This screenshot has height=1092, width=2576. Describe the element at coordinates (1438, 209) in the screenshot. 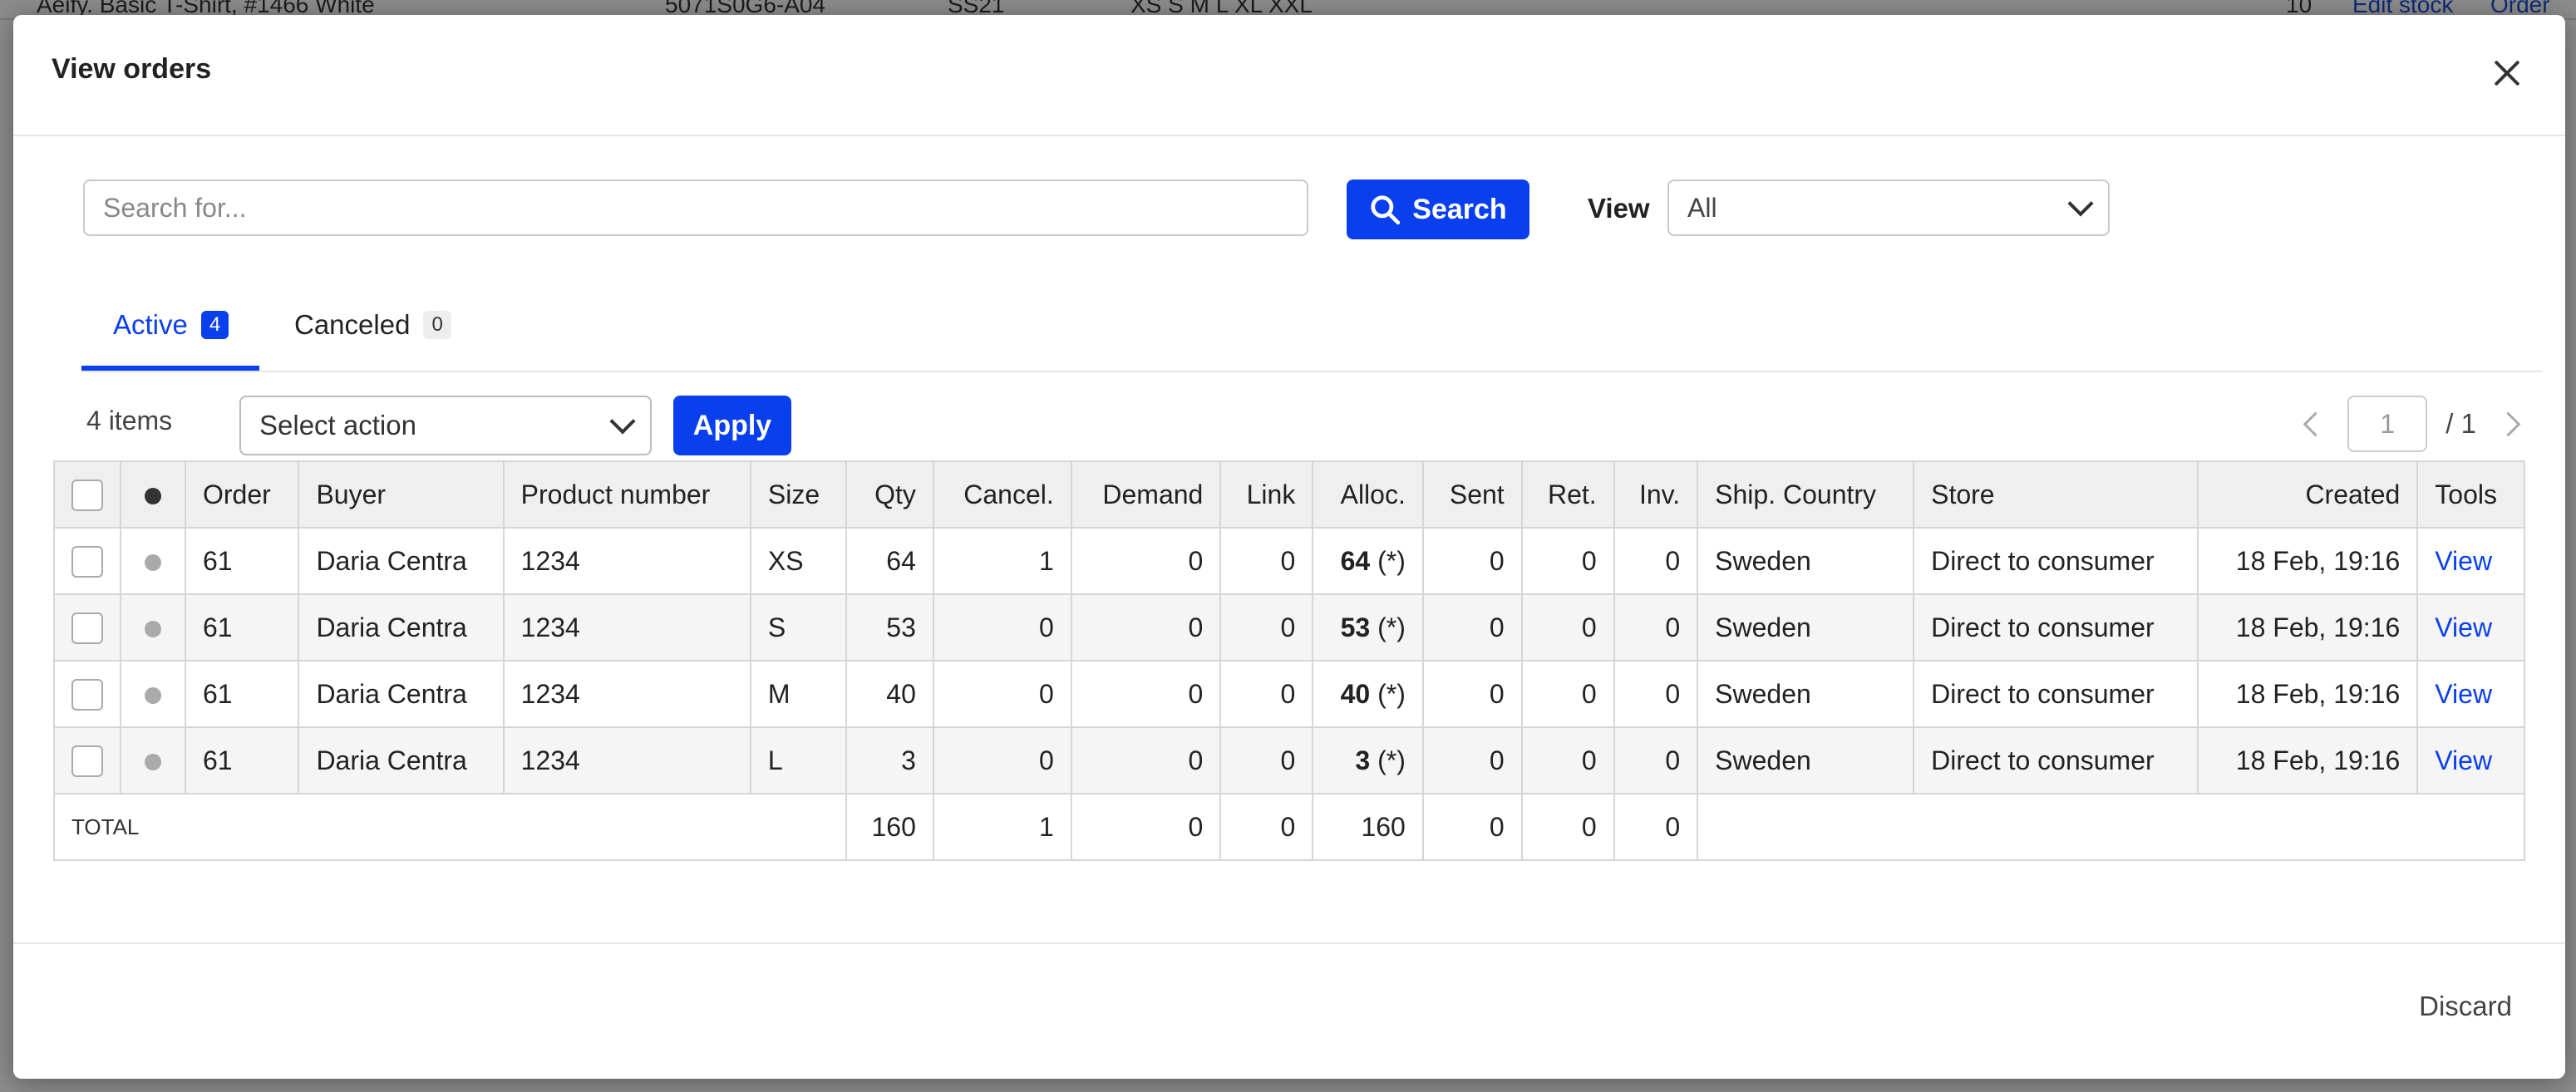

I see `search-button: Search` at that location.